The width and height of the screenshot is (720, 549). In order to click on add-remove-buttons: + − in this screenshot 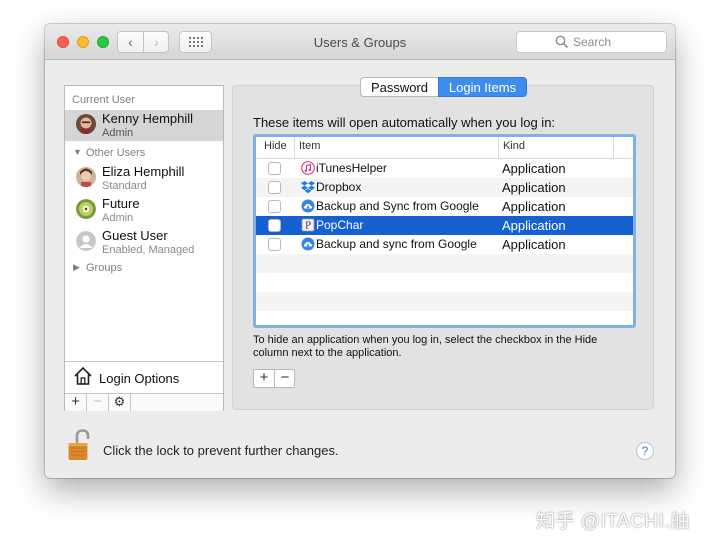, I will do `click(274, 378)`.